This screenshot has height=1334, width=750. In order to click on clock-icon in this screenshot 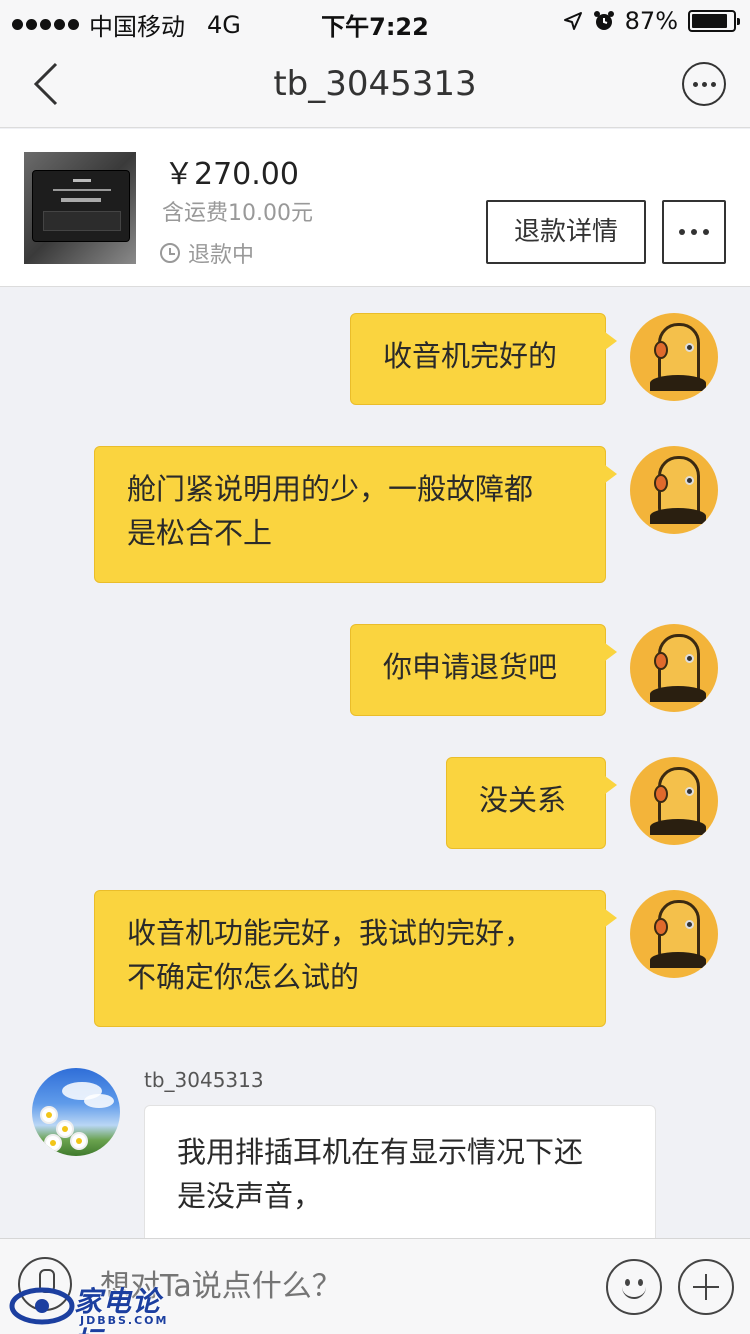, I will do `click(170, 253)`.